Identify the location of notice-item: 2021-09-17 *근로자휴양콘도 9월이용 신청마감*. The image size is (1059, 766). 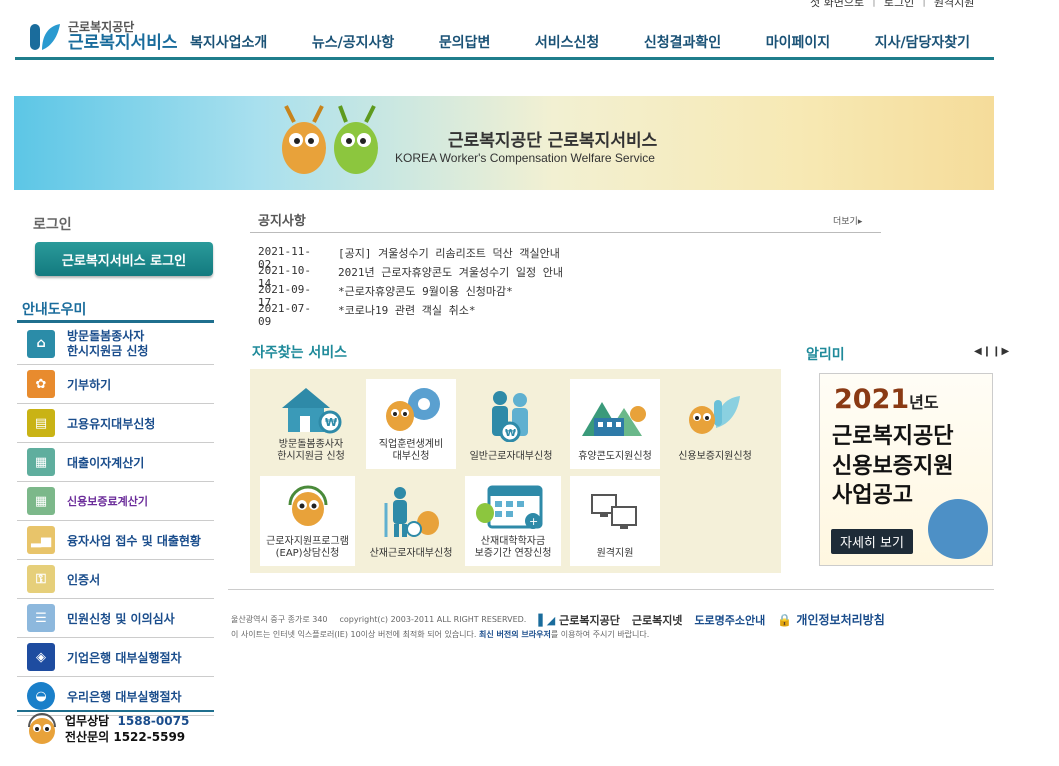
(410, 296).